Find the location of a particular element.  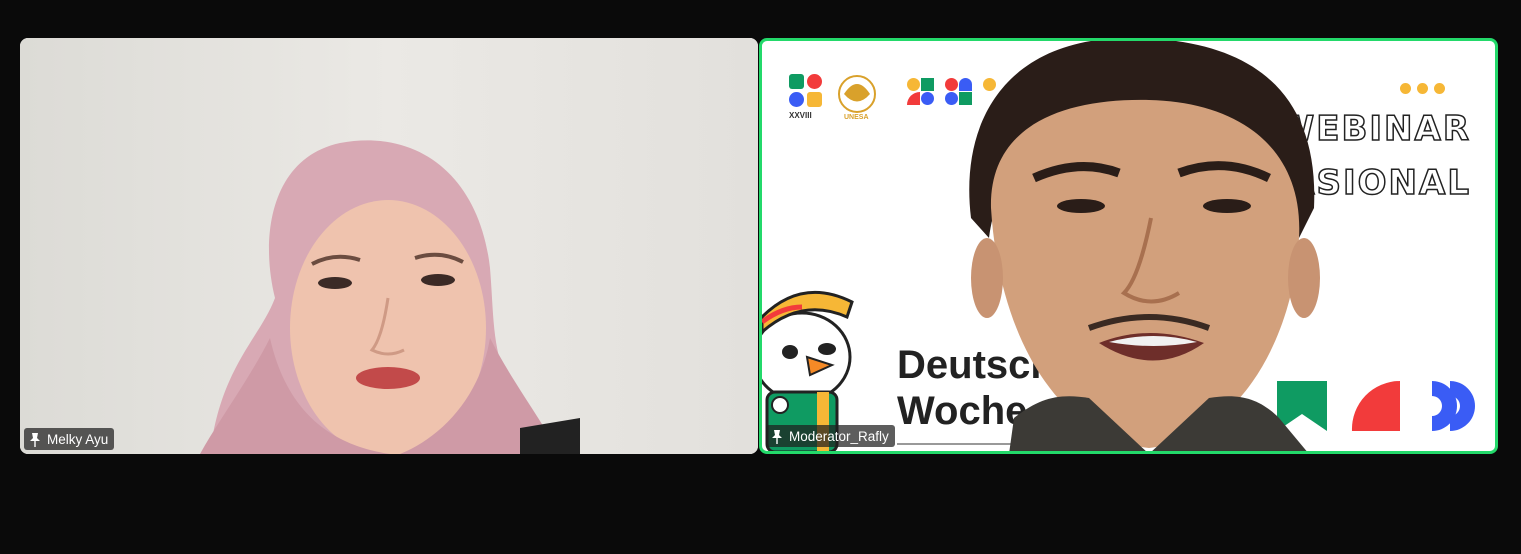

participant-name-tag: Melky Ayu is located at coordinates (69, 439).